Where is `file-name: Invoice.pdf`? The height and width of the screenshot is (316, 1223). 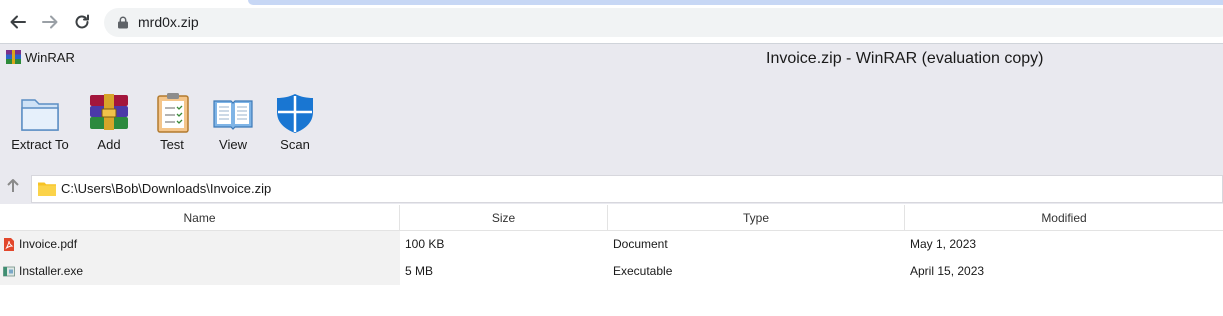 file-name: Invoice.pdf is located at coordinates (48, 244).